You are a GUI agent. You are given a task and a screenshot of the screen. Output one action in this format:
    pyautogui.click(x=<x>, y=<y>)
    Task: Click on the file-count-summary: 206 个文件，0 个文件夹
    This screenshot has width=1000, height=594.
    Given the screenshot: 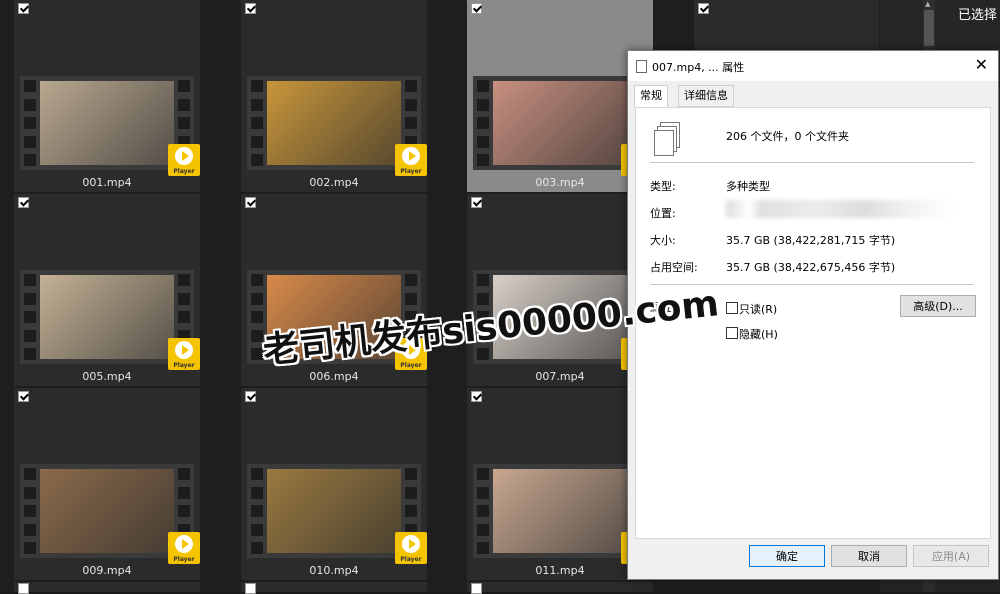 What is the action you would take?
    pyautogui.click(x=787, y=136)
    